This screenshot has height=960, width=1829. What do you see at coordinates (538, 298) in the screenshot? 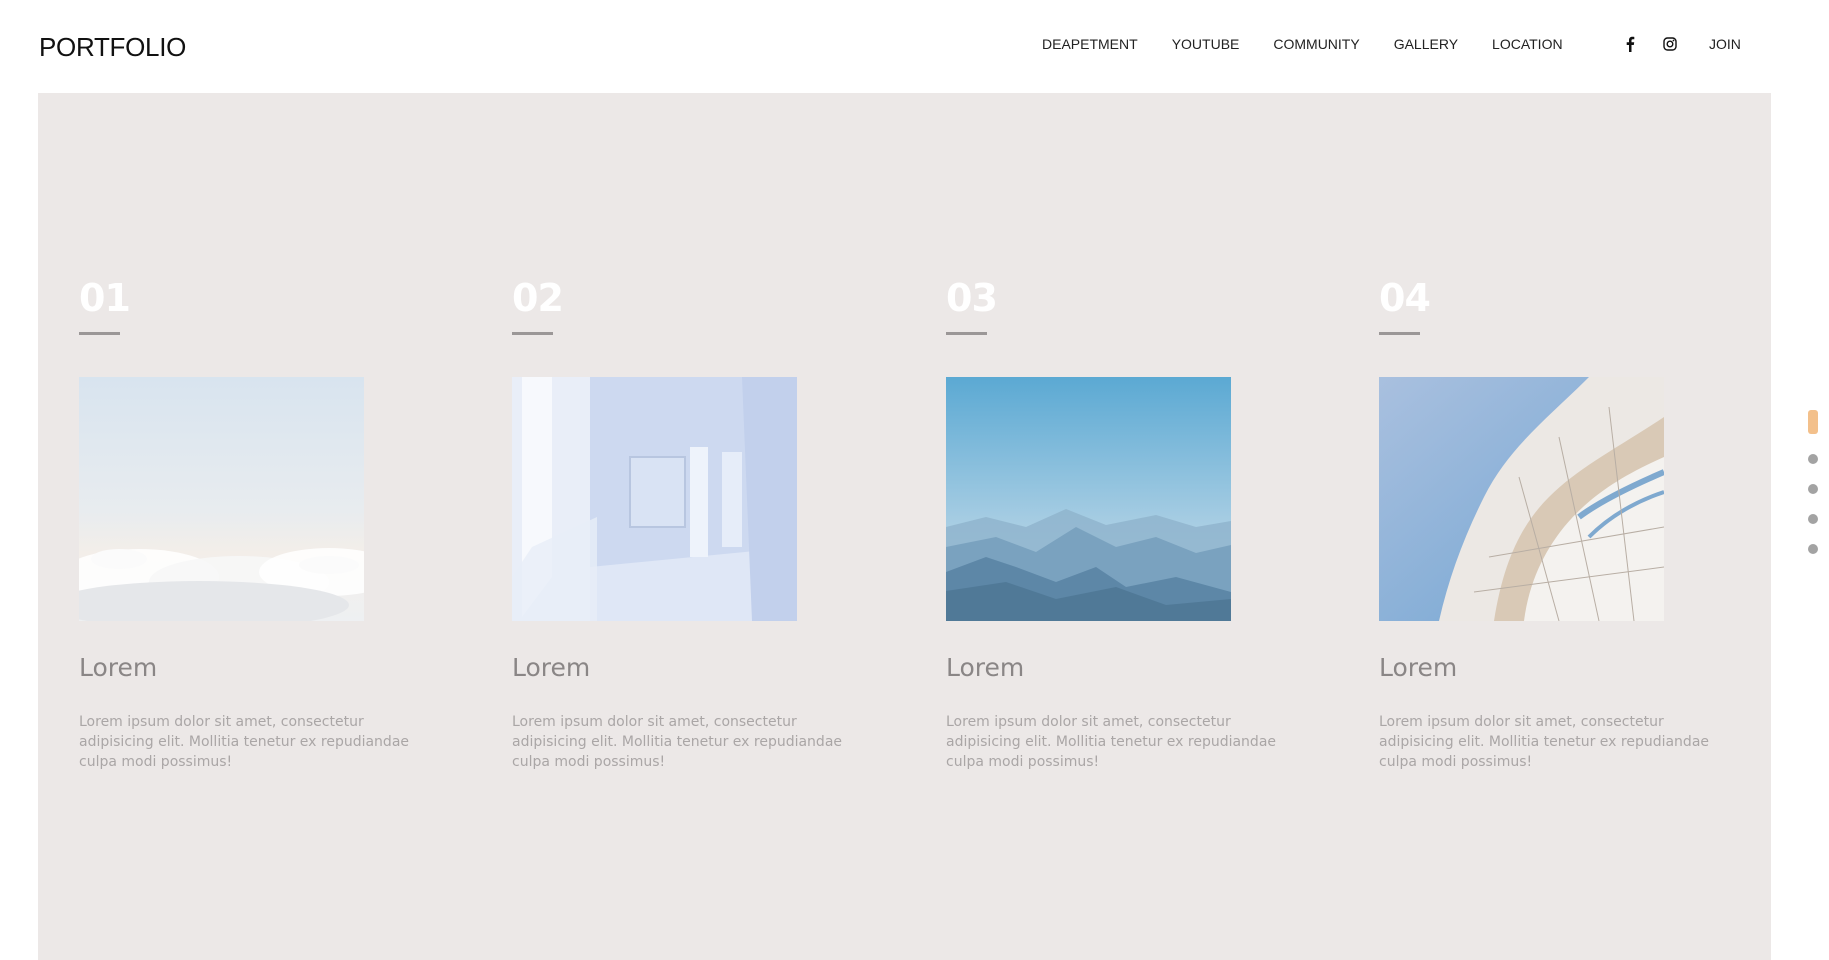
I see `card-number: 02` at bounding box center [538, 298].